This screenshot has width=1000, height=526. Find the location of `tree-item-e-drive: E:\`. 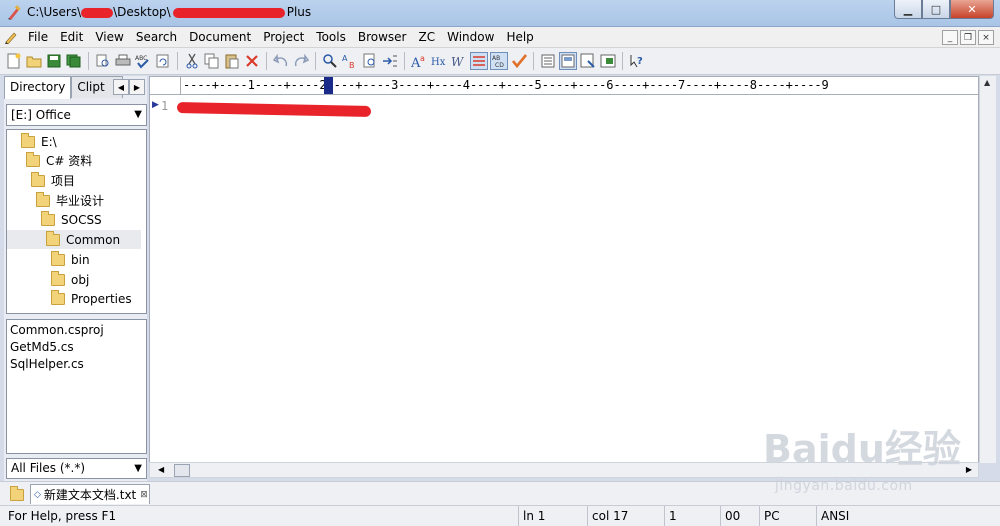

tree-item-e-drive: E:\ is located at coordinates (39, 141).